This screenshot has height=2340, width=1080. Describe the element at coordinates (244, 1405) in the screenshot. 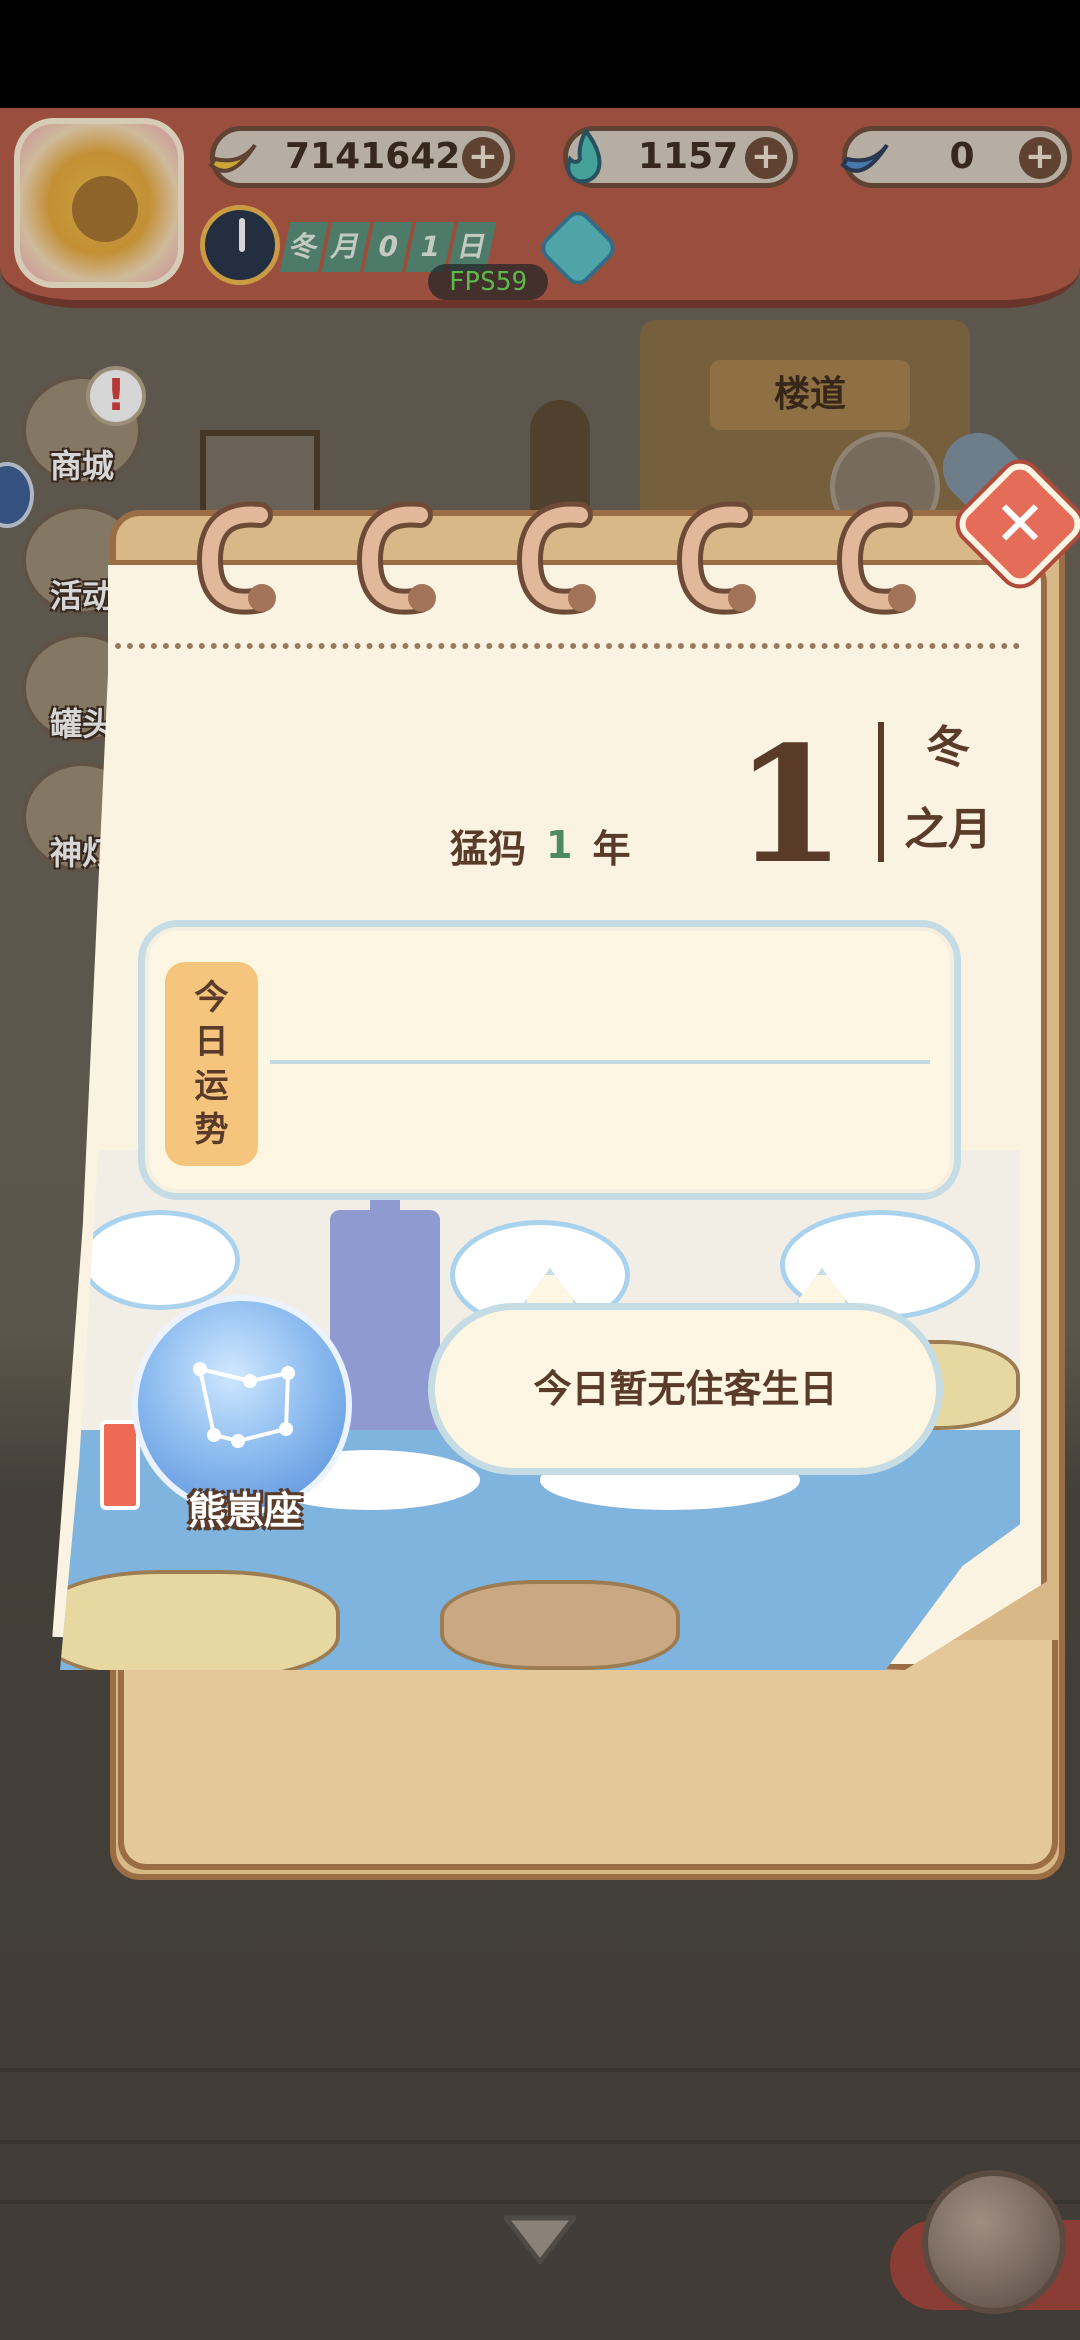

I see `constellation-icon` at that location.